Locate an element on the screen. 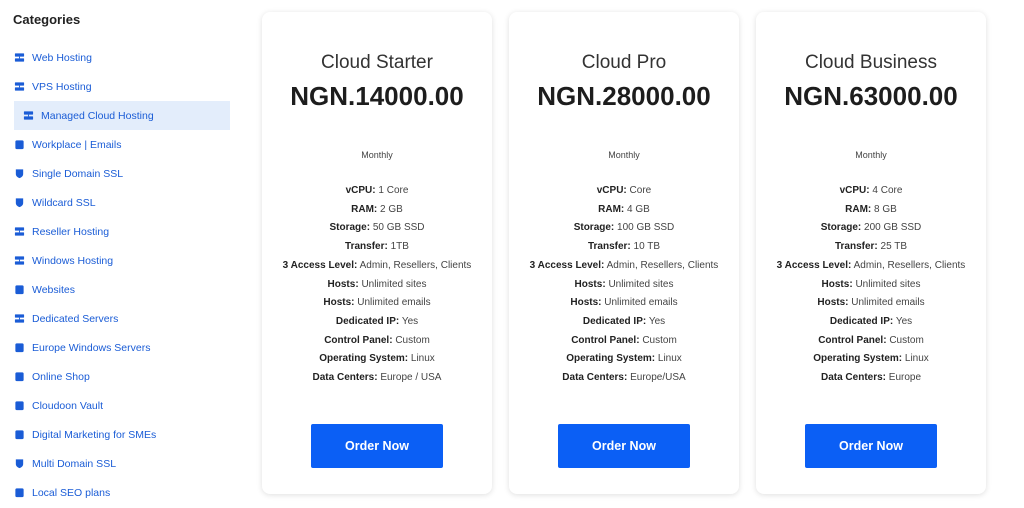 This screenshot has width=1024, height=508. shield-icon is located at coordinates (19, 463).